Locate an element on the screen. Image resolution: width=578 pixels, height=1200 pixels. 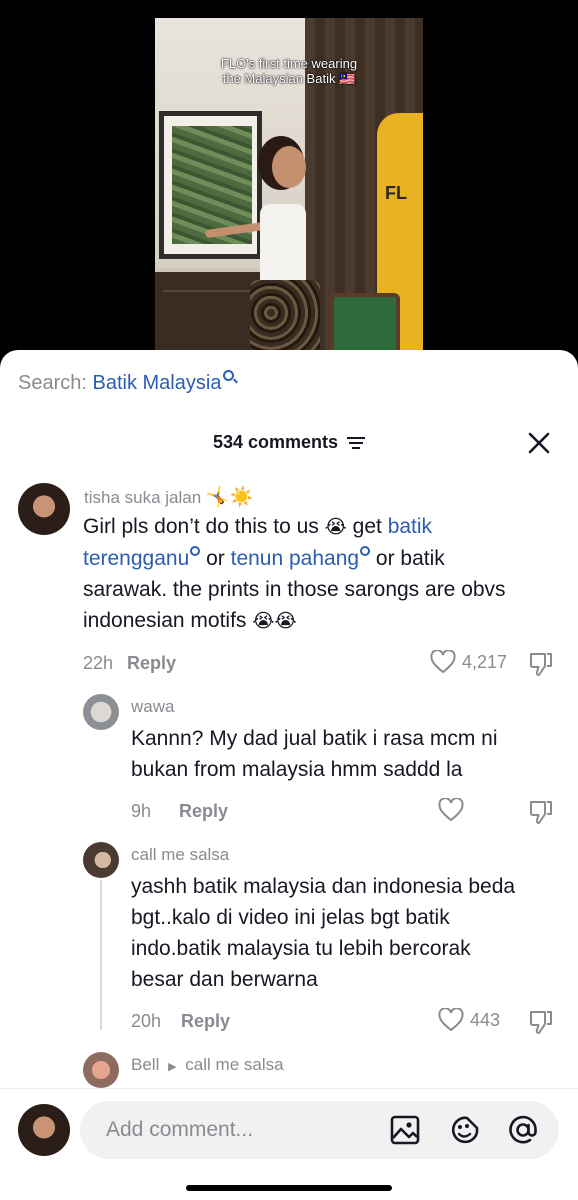
like-count: 443 is located at coordinates (485, 1019).